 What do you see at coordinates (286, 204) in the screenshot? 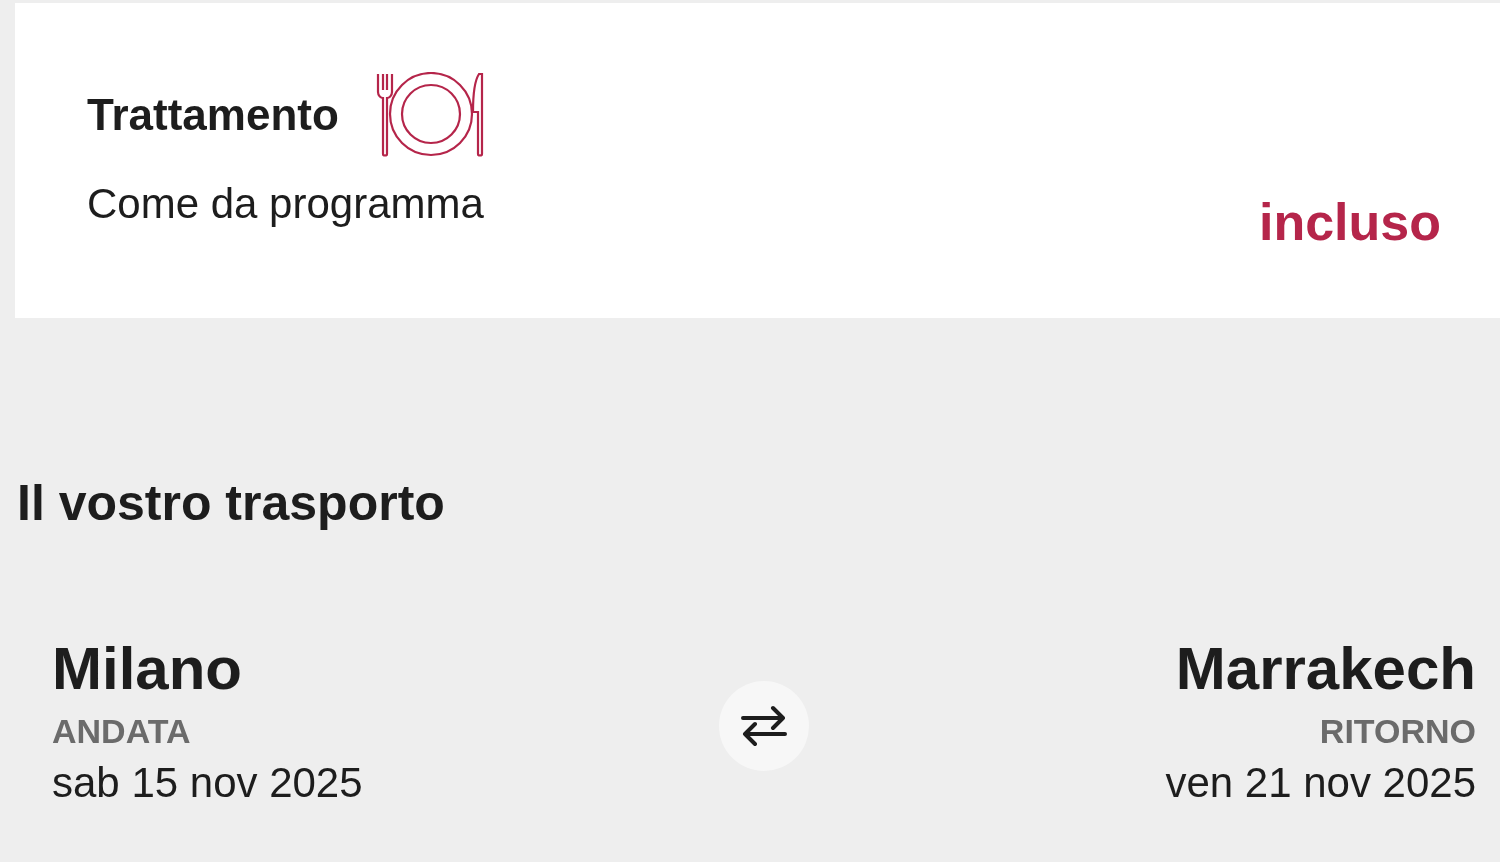
I see `meal-description: Come da programma` at bounding box center [286, 204].